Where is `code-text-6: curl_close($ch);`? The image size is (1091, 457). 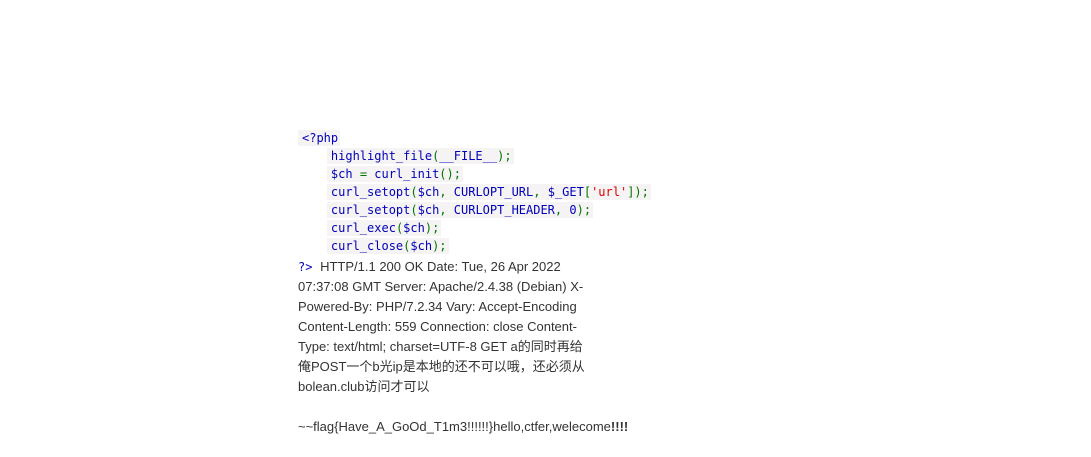 code-text-6: curl_close($ch); is located at coordinates (387, 246).